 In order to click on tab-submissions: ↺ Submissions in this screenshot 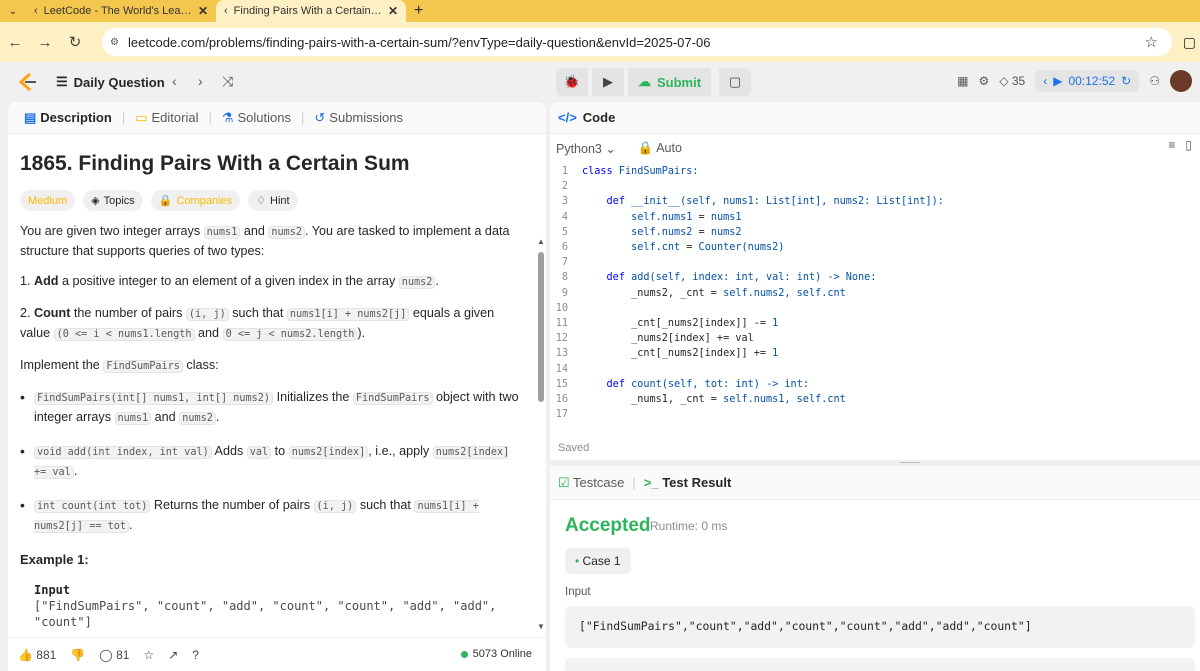, I will do `click(358, 118)`.